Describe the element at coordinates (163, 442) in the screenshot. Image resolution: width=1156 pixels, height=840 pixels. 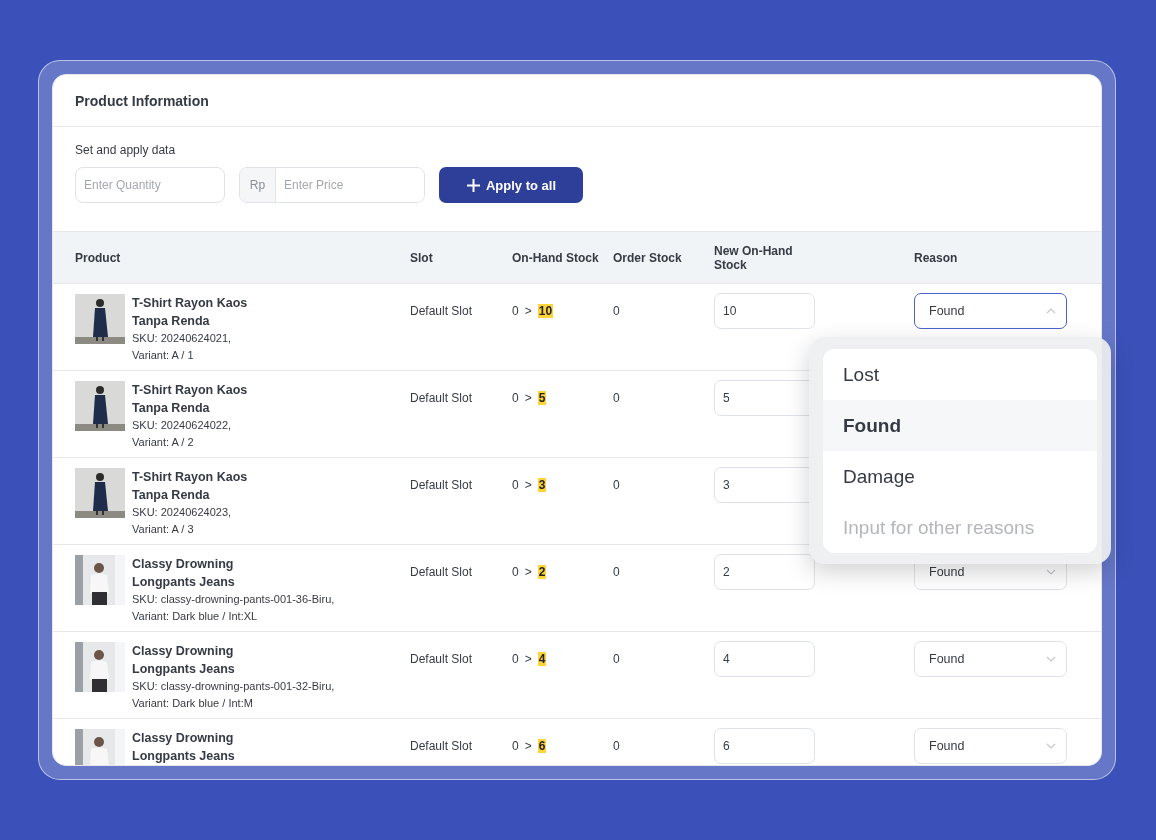
I see `product-variant: Variant: A / 2` at that location.